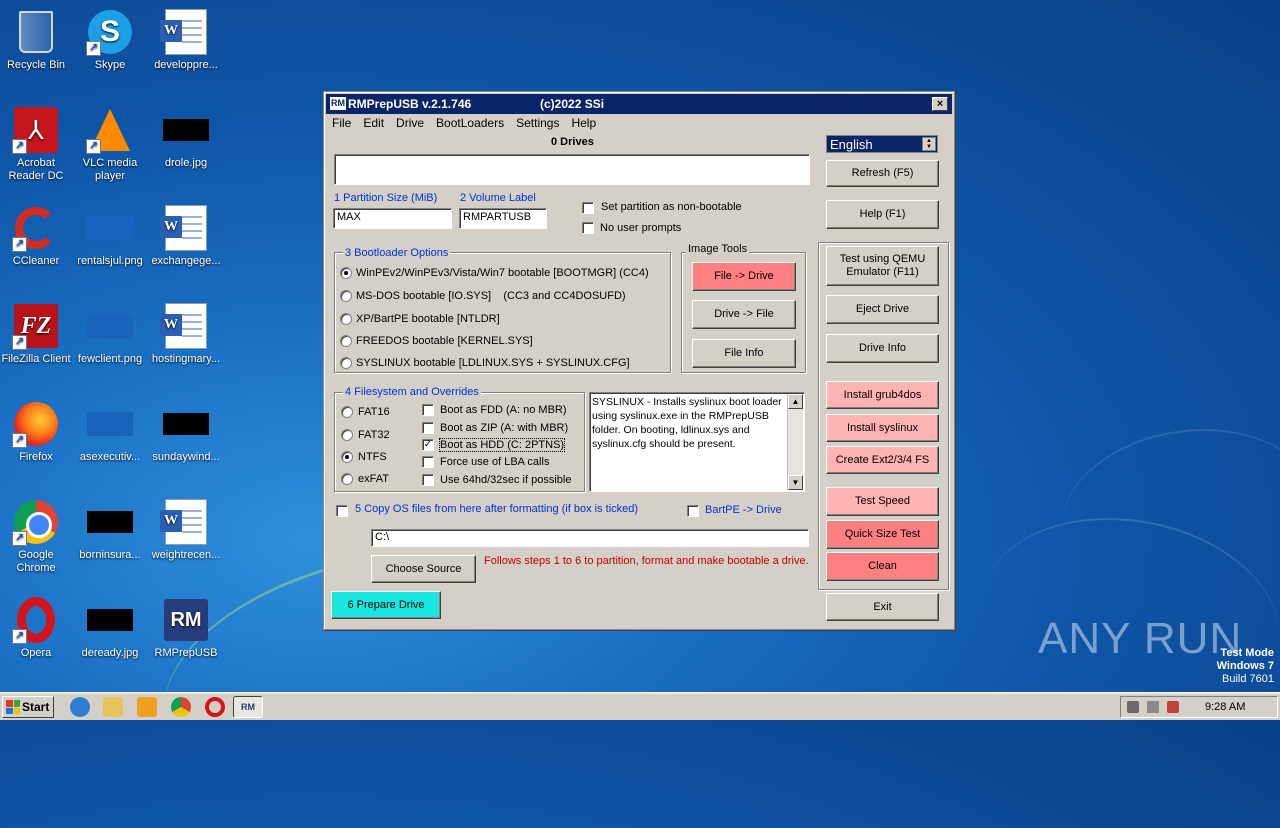 The image size is (1280, 828). Describe the element at coordinates (882, 214) in the screenshot. I see `help-button: Help (F1)` at that location.